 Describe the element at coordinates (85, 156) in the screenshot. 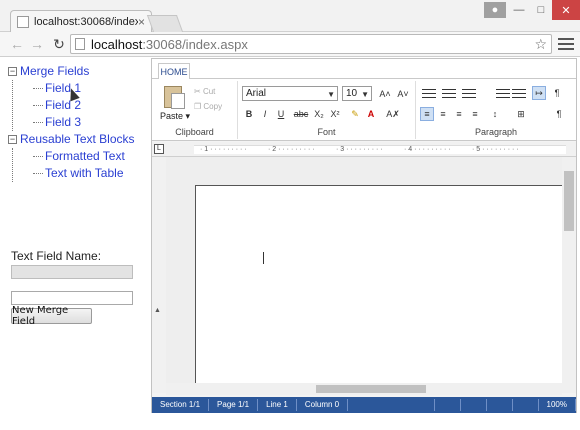

I see `tree-item-label: Formatted Text` at that location.